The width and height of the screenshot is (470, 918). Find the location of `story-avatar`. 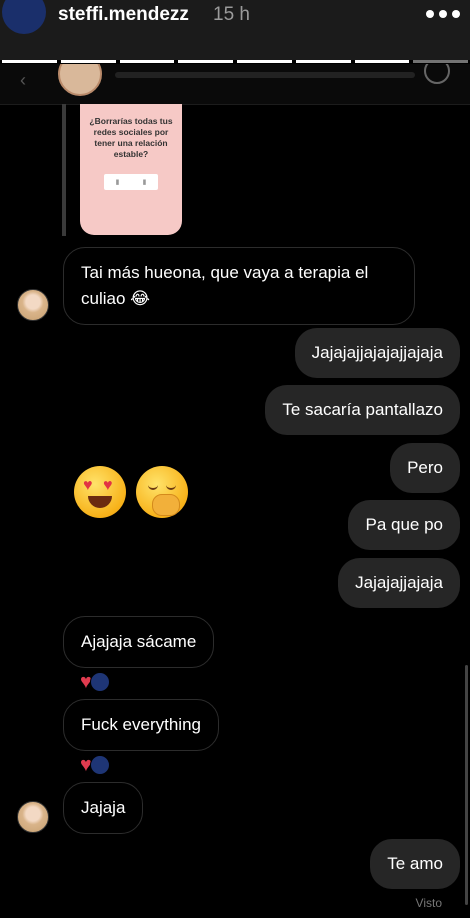

story-avatar is located at coordinates (24, 17).